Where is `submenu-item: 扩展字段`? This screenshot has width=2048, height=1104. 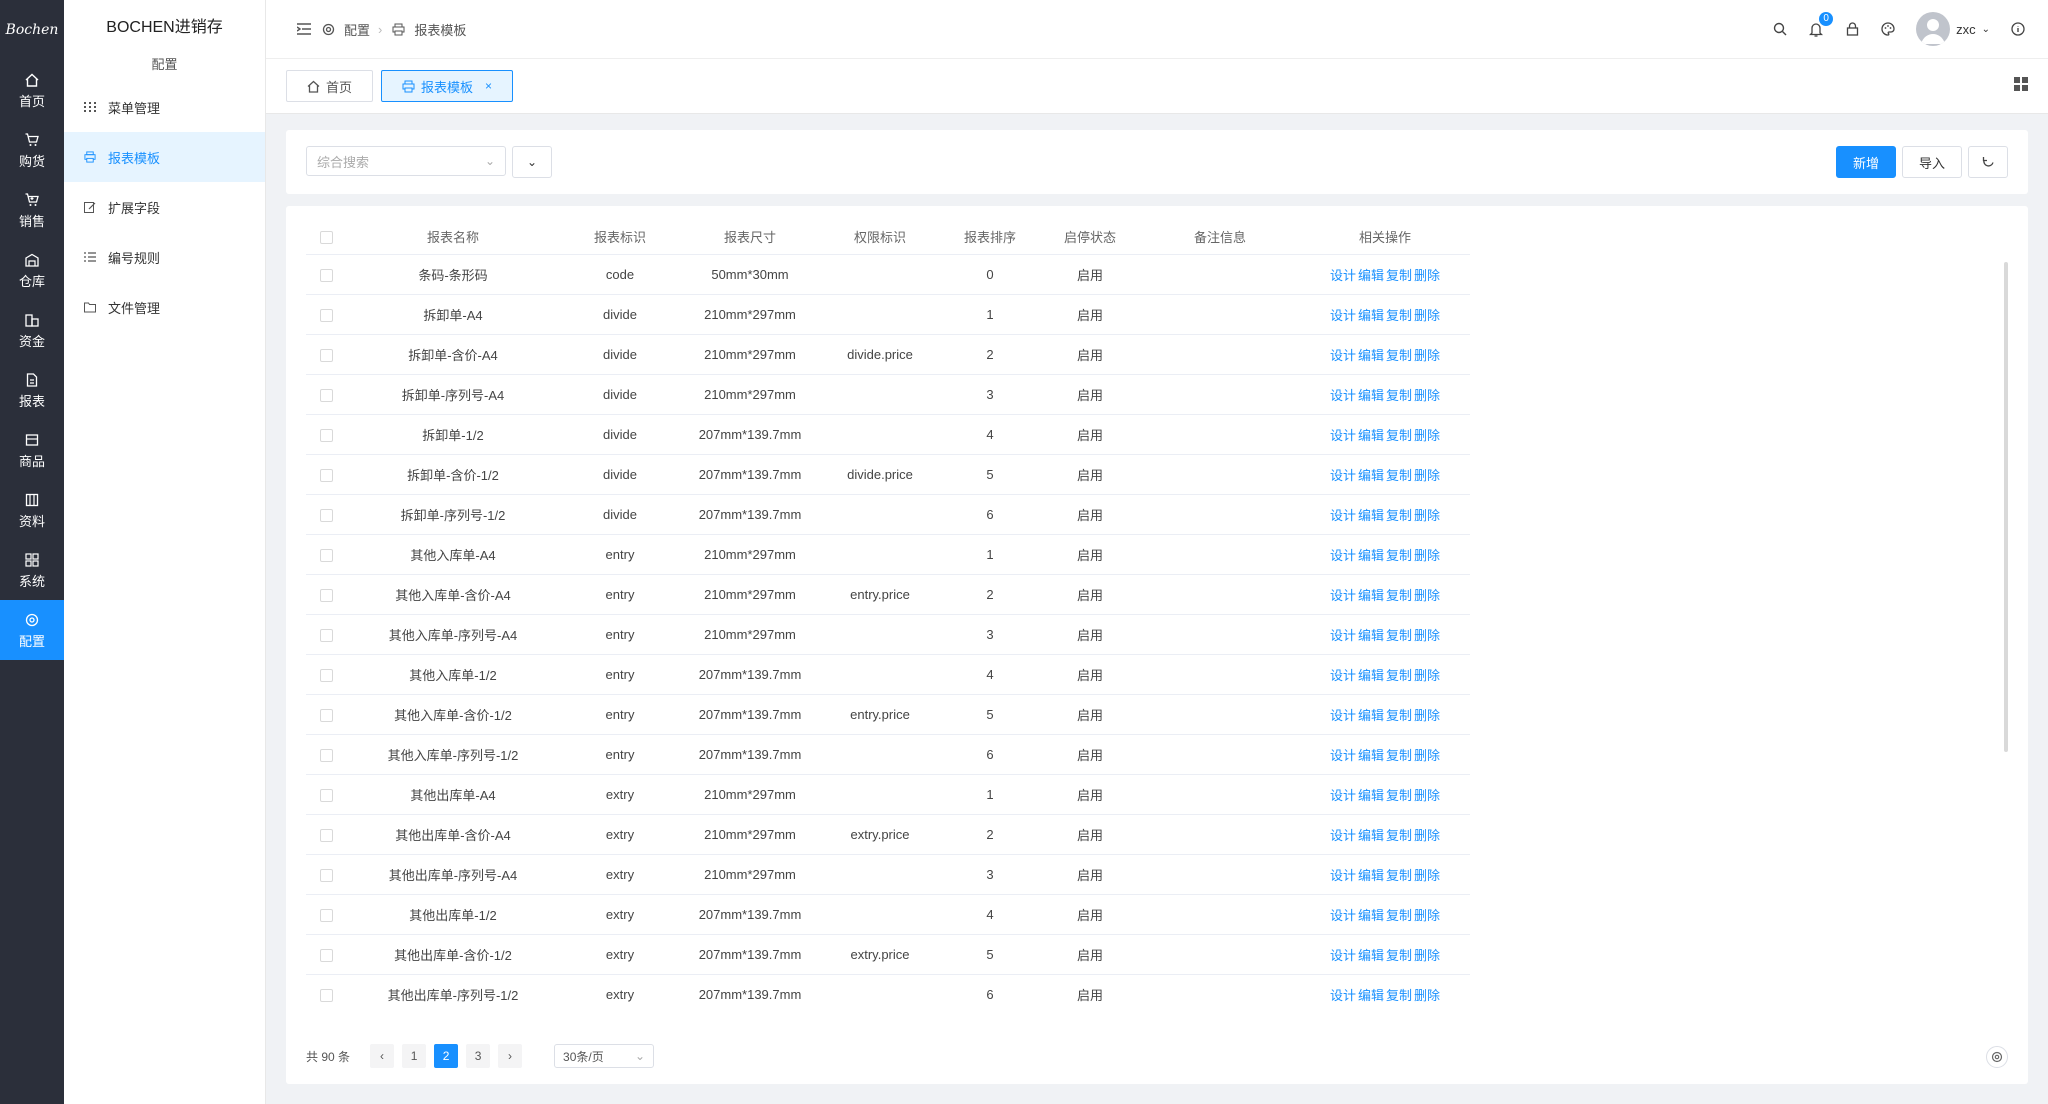 submenu-item: 扩展字段 is located at coordinates (164, 207).